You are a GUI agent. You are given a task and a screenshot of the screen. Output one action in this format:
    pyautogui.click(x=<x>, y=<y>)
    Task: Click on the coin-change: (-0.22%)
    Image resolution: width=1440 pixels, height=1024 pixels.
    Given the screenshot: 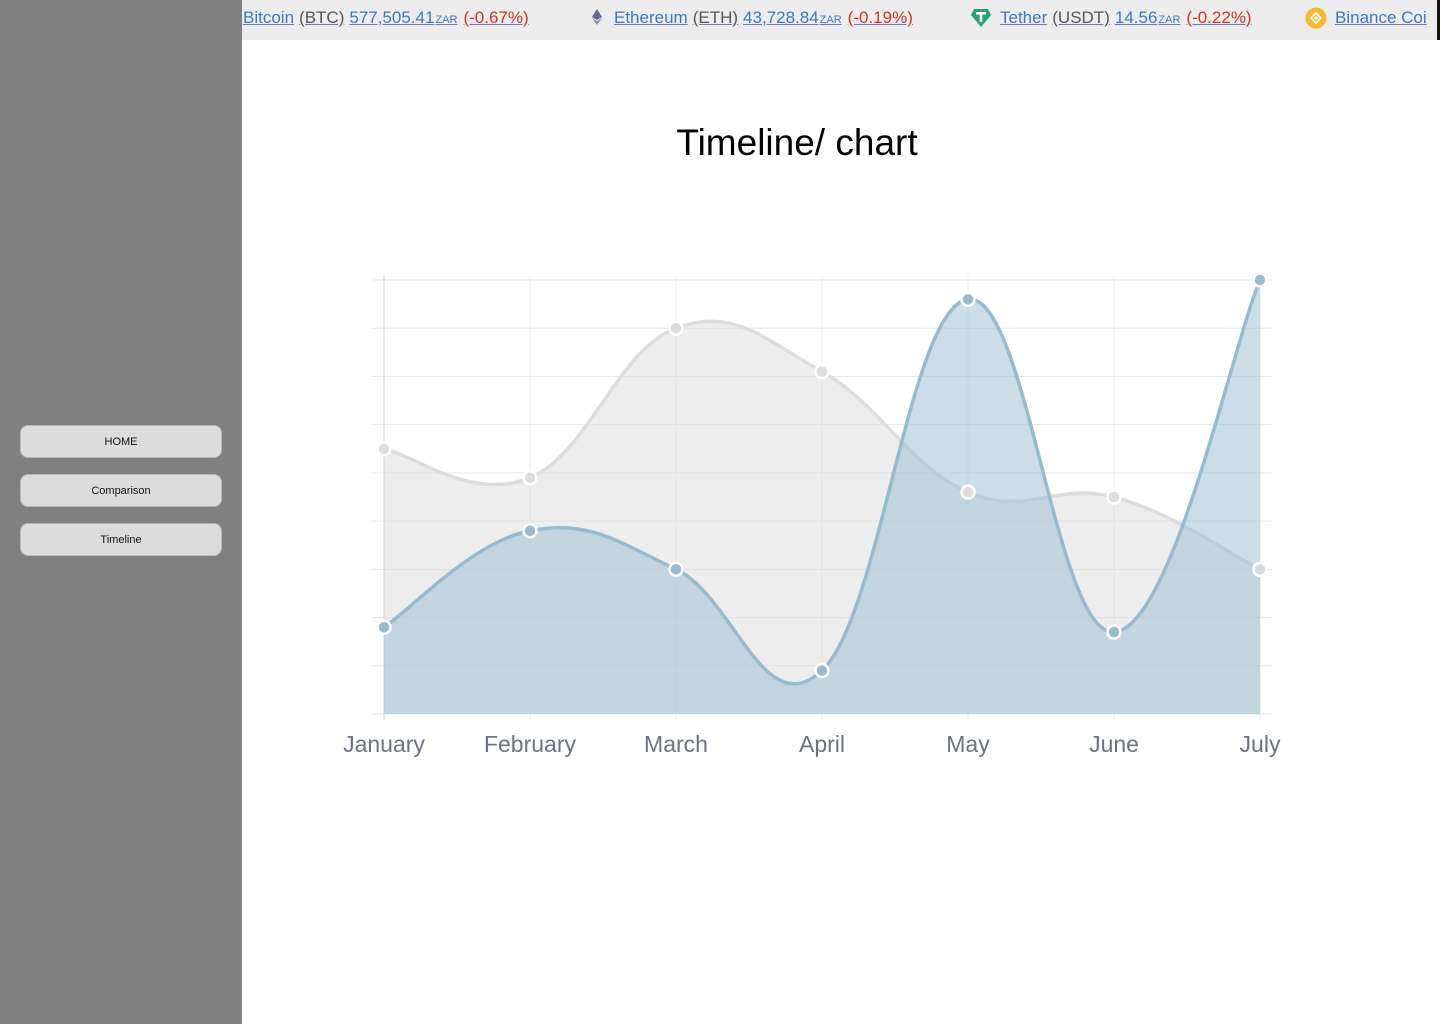 What is the action you would take?
    pyautogui.click(x=1219, y=17)
    